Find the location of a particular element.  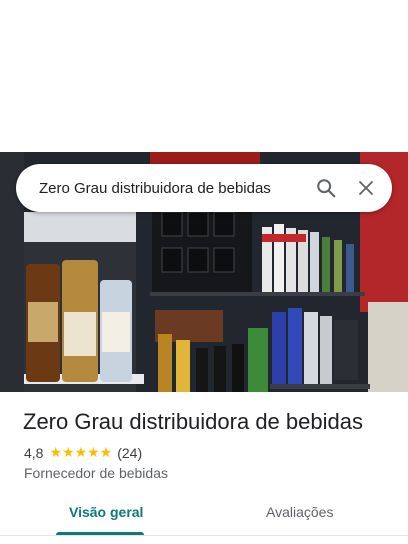

search-bar: Zero Grau distribuidora de bebidas is located at coordinates (204, 188).